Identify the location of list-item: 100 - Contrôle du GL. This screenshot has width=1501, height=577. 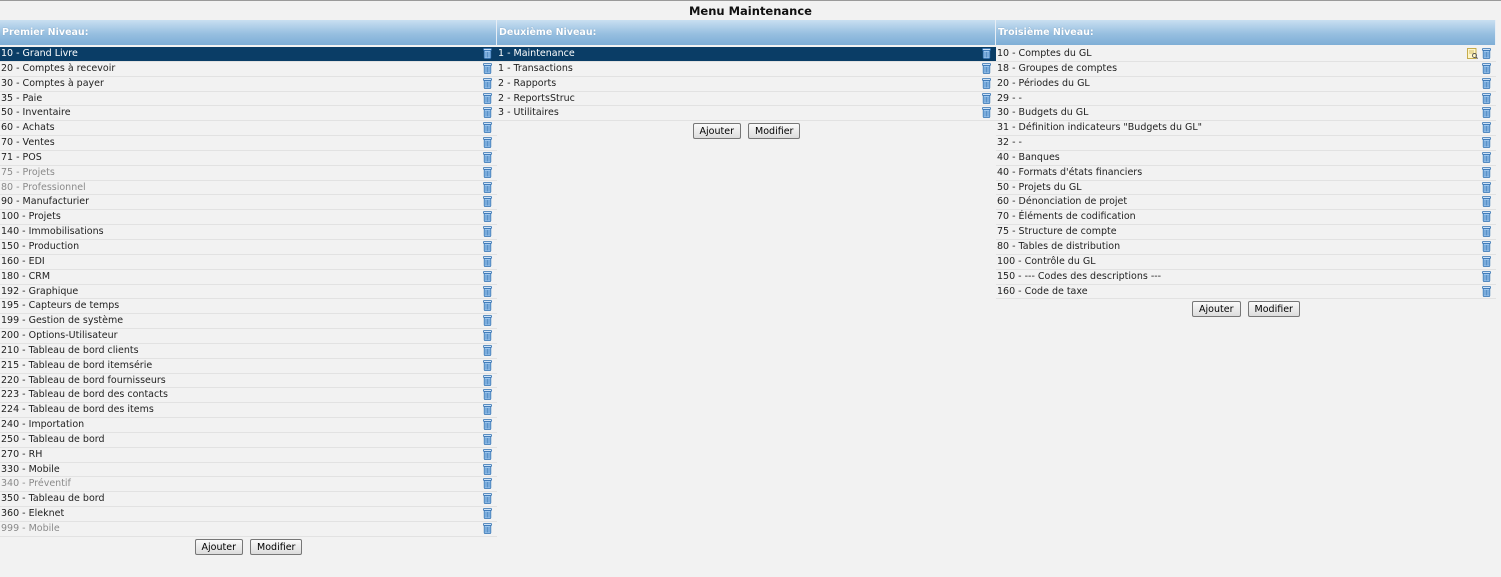
(1246, 262).